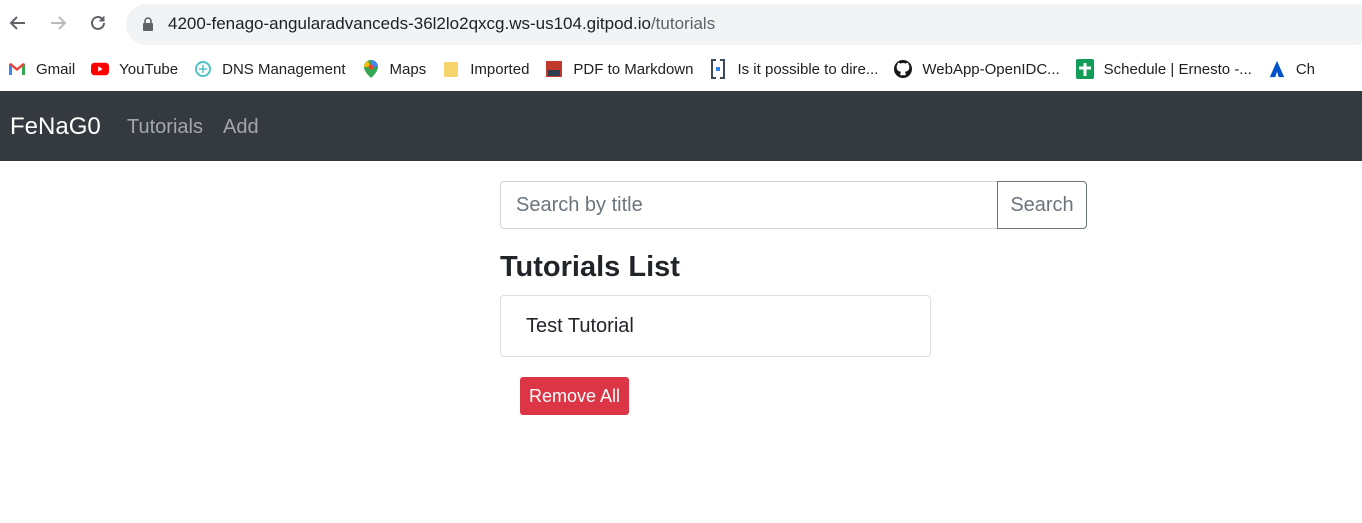 This screenshot has height=523, width=1362. What do you see at coordinates (241, 127) in the screenshot?
I see `nav-link-add: Add` at bounding box center [241, 127].